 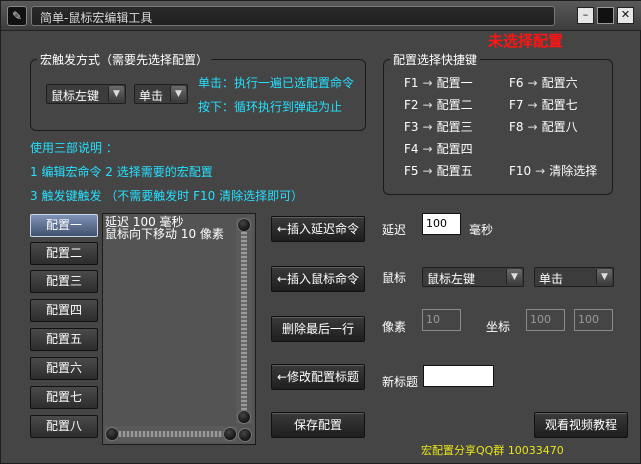 What do you see at coordinates (179, 329) in the screenshot?
I see `command-list: 延迟 100 毫秒 鼠标向下移动 10 像素` at bounding box center [179, 329].